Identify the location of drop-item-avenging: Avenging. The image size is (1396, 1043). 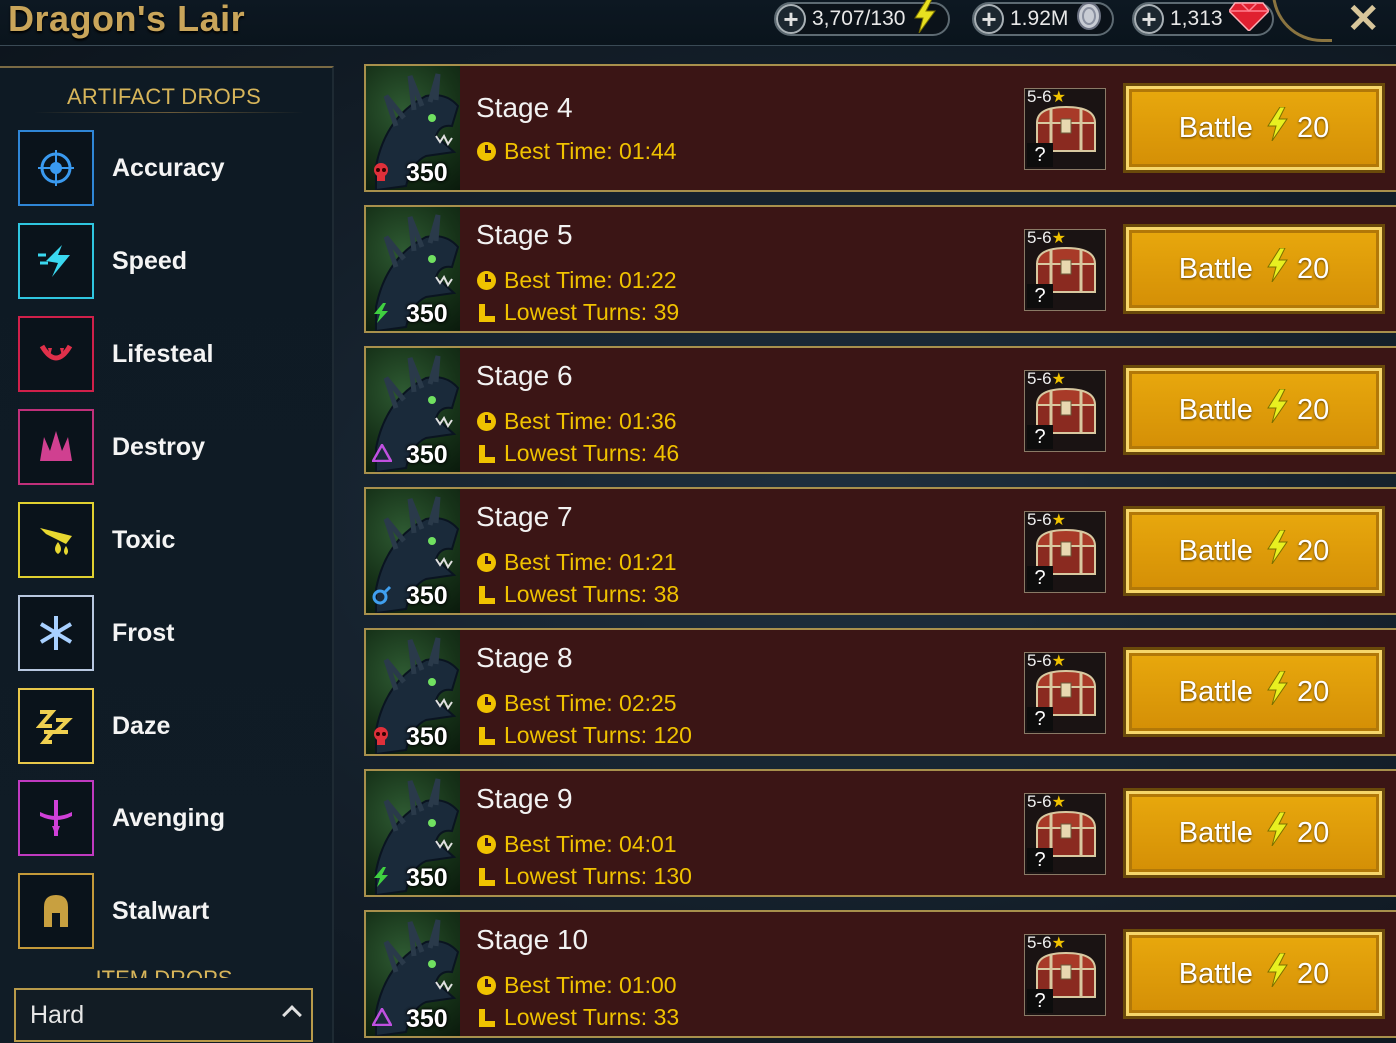
(168, 818).